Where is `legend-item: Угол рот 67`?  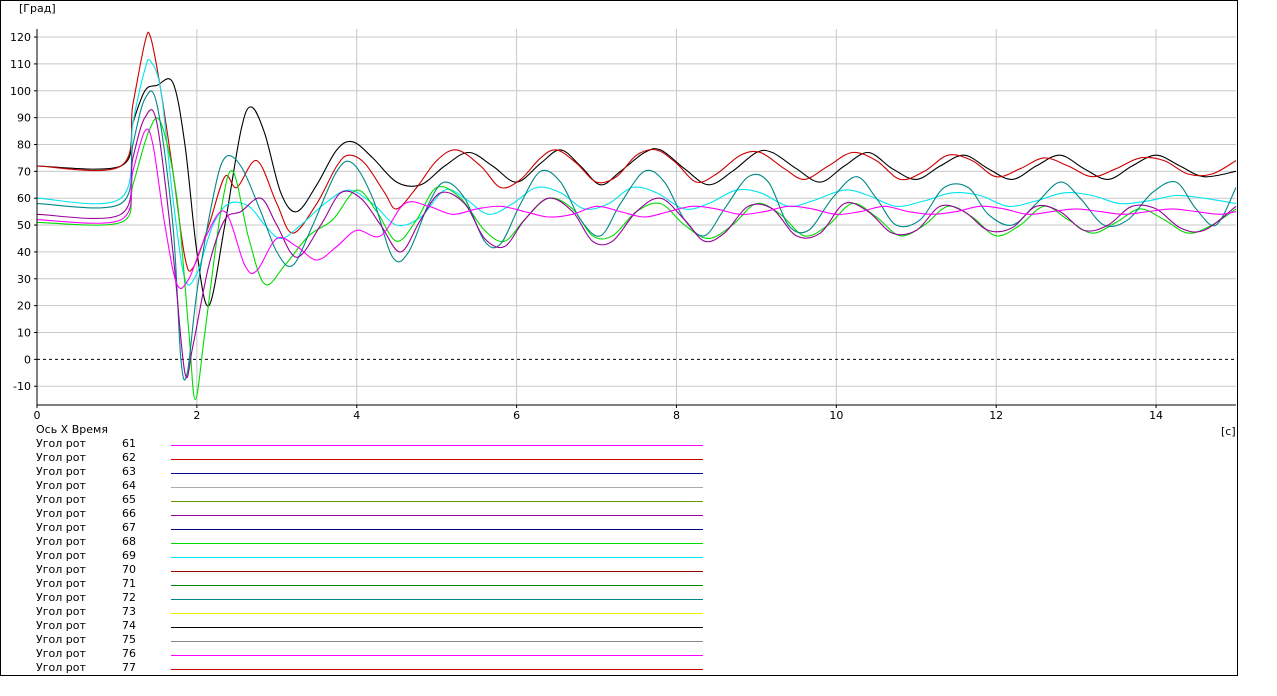
legend-item: Угол рот 67 is located at coordinates (376, 529).